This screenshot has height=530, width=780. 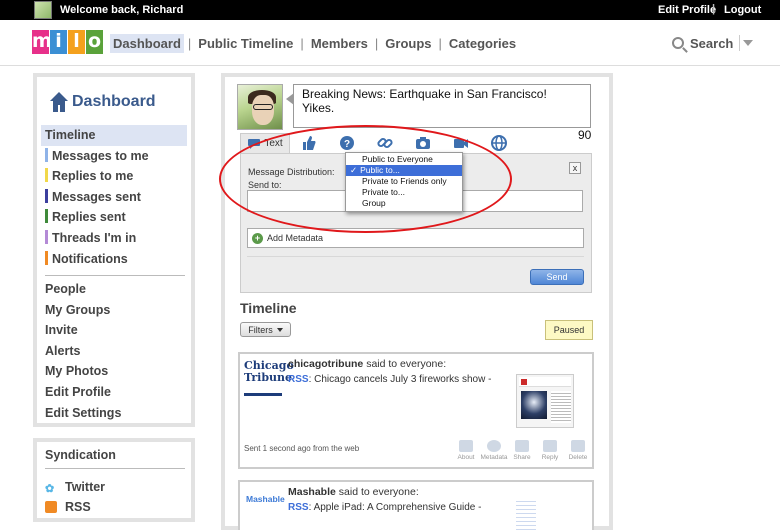 I want to click on chicago-tribune-logo: Chicago Tribune, so click(x=269, y=378).